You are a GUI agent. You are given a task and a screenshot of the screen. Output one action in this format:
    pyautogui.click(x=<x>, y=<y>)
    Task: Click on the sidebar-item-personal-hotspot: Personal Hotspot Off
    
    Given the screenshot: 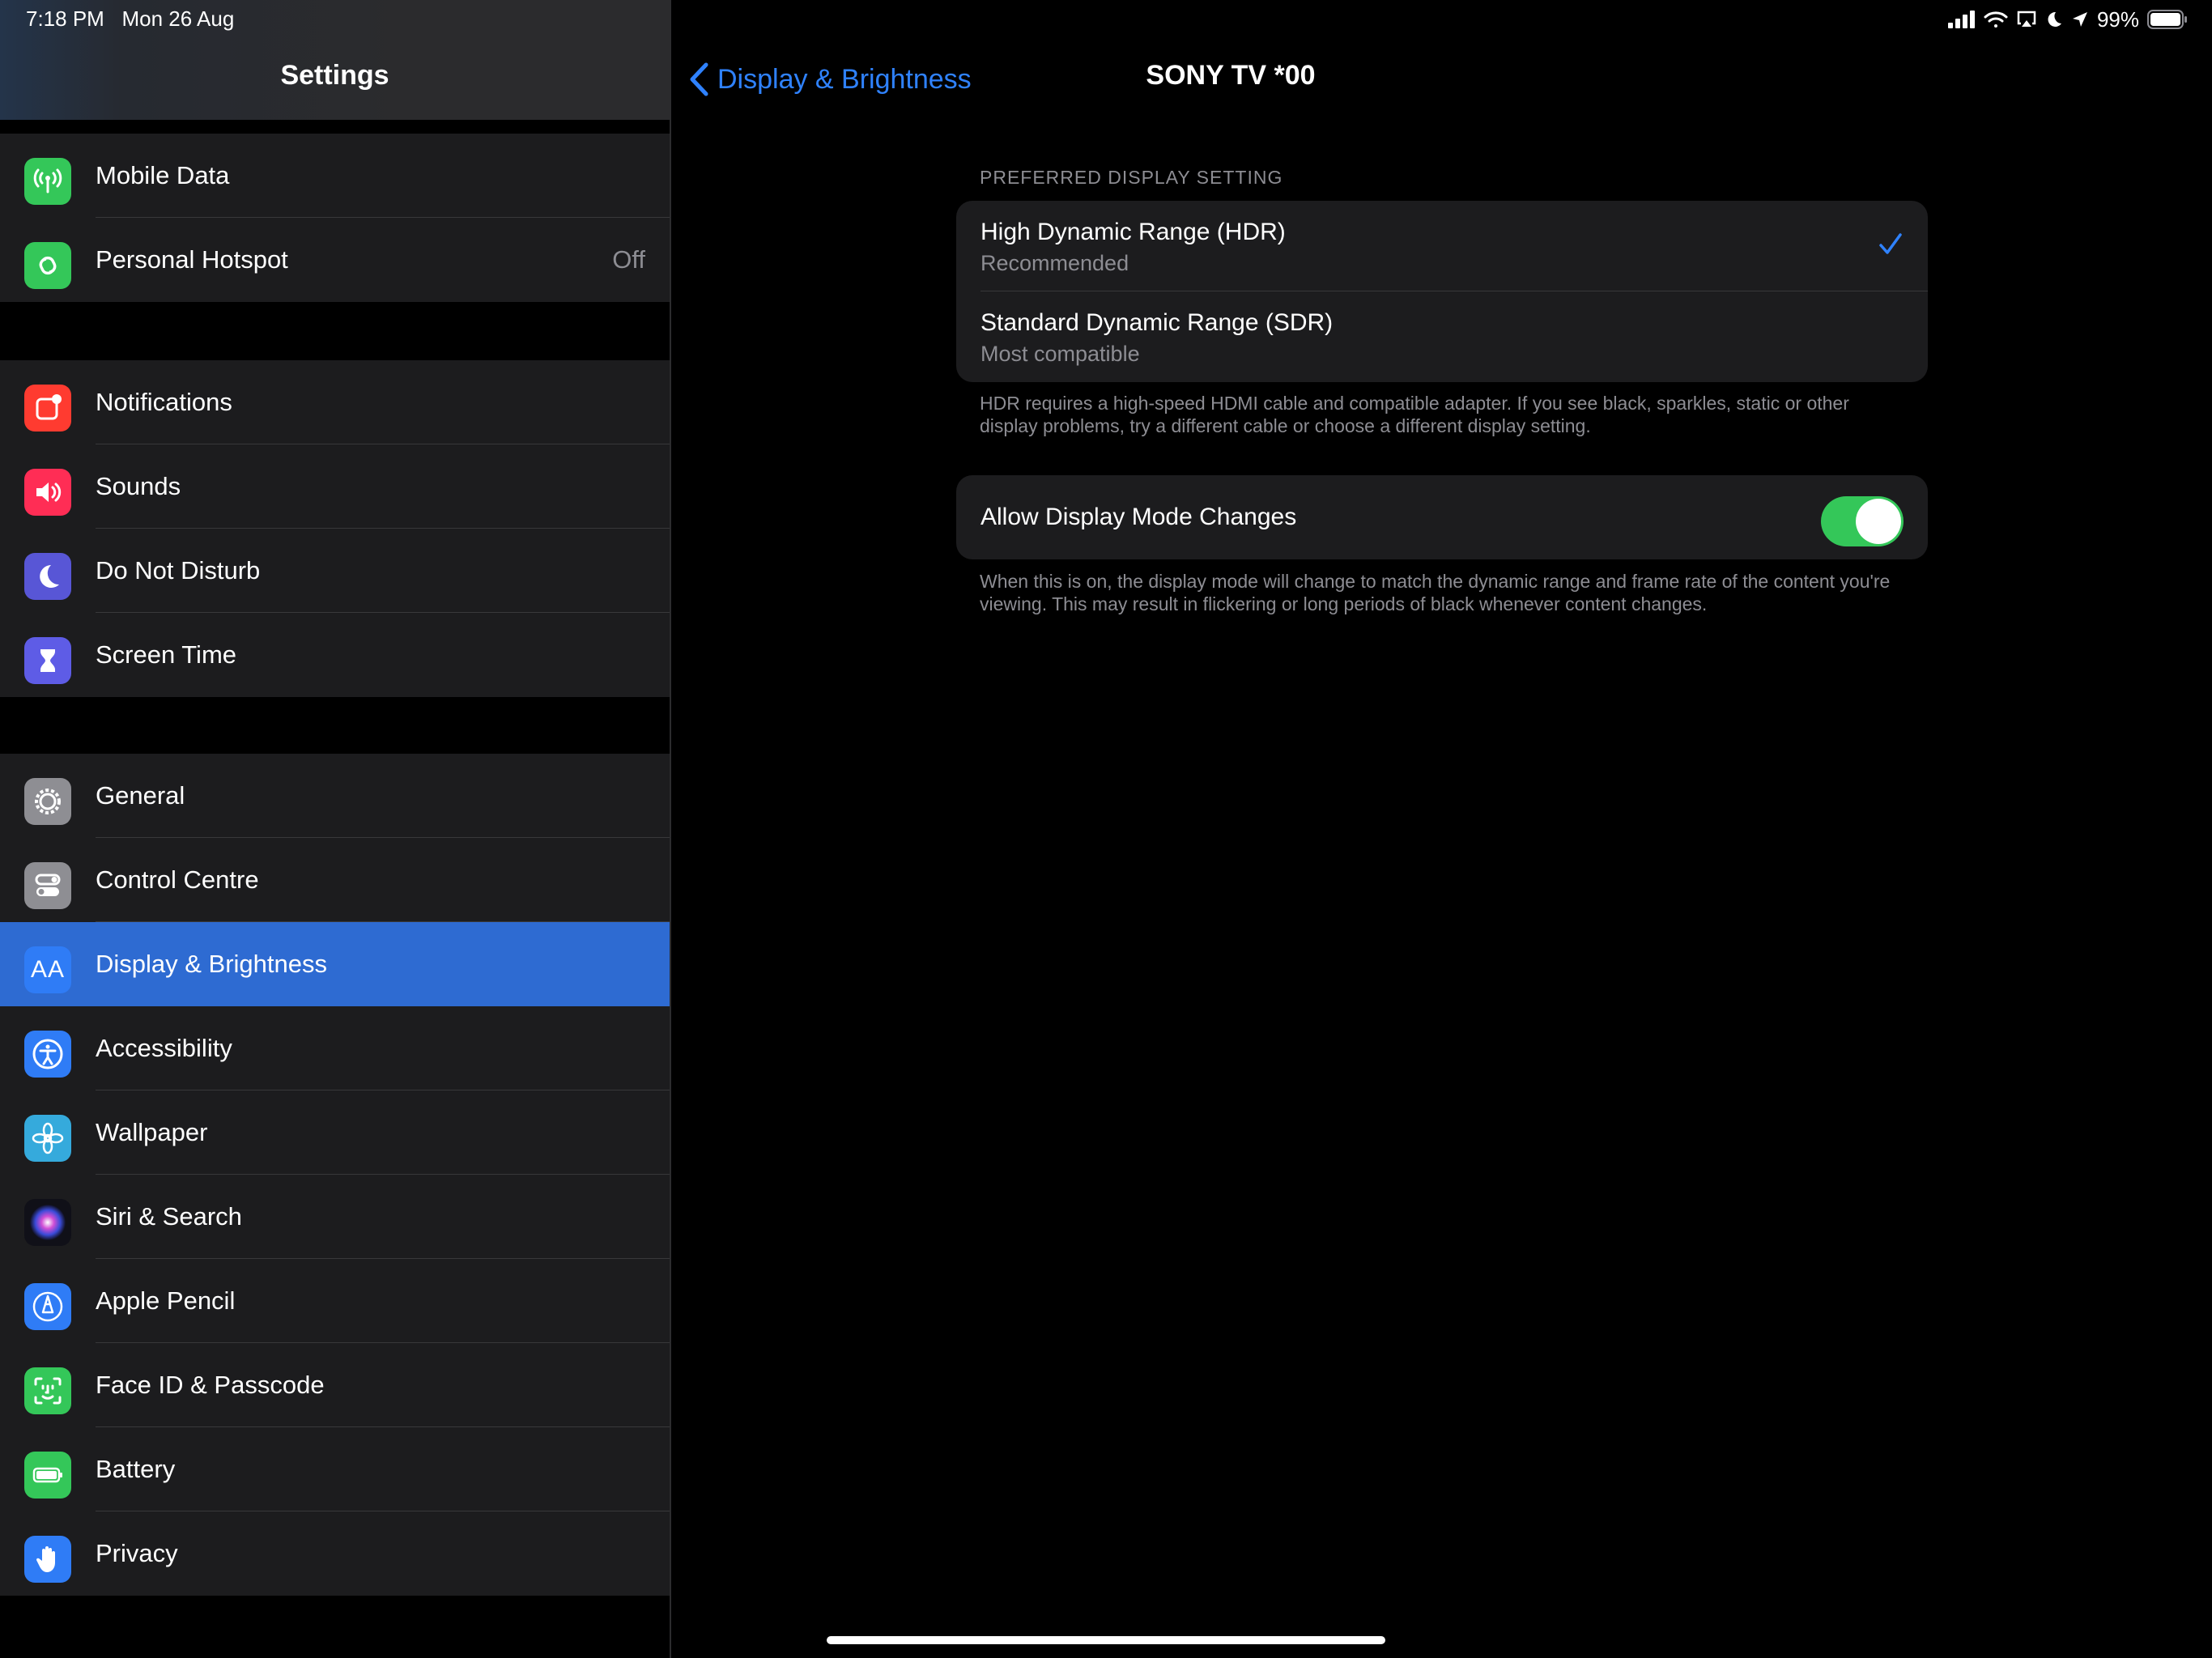 What is the action you would take?
    pyautogui.click(x=335, y=260)
    